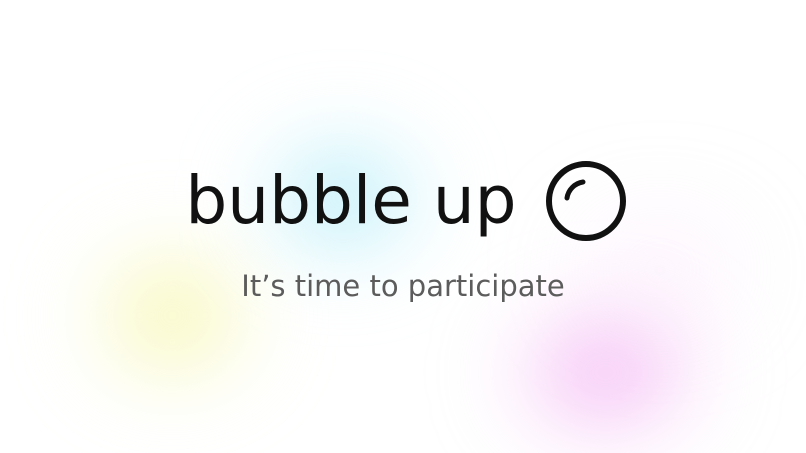  What do you see at coordinates (351, 200) in the screenshot?
I see `hero-title: bubble up` at bounding box center [351, 200].